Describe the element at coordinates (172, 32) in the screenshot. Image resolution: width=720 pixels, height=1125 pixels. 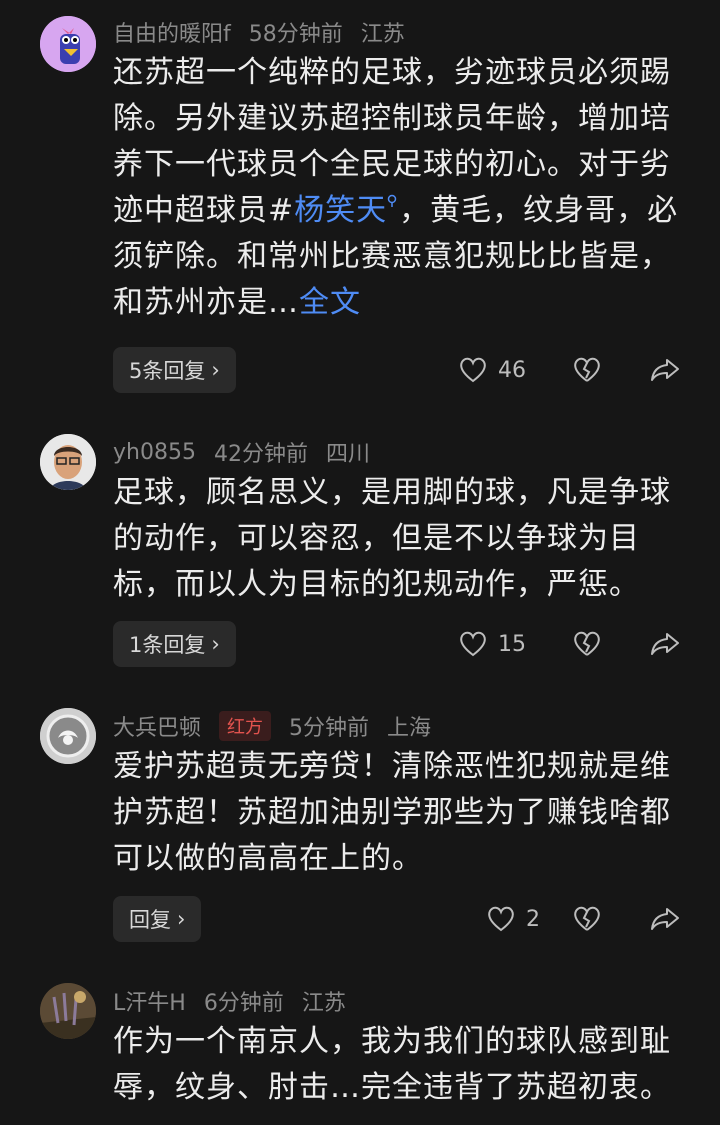
I see `username: 自由的暖阳f` at that location.